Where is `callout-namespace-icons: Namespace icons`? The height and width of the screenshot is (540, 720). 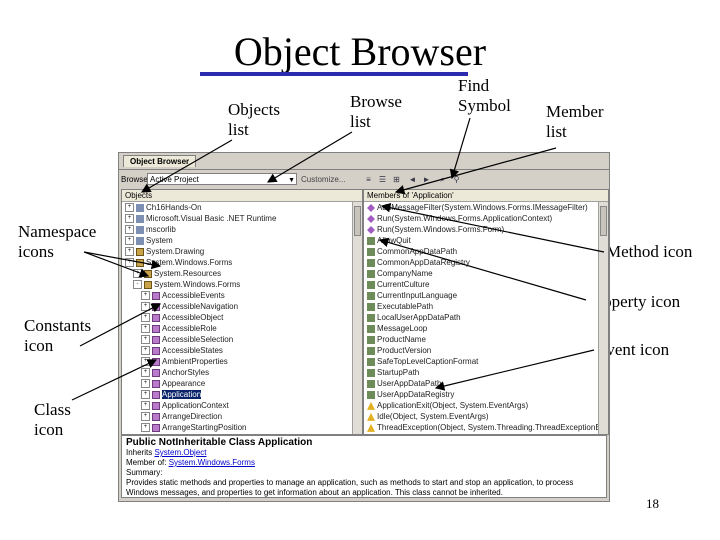 callout-namespace-icons: Namespace icons is located at coordinates (57, 242).